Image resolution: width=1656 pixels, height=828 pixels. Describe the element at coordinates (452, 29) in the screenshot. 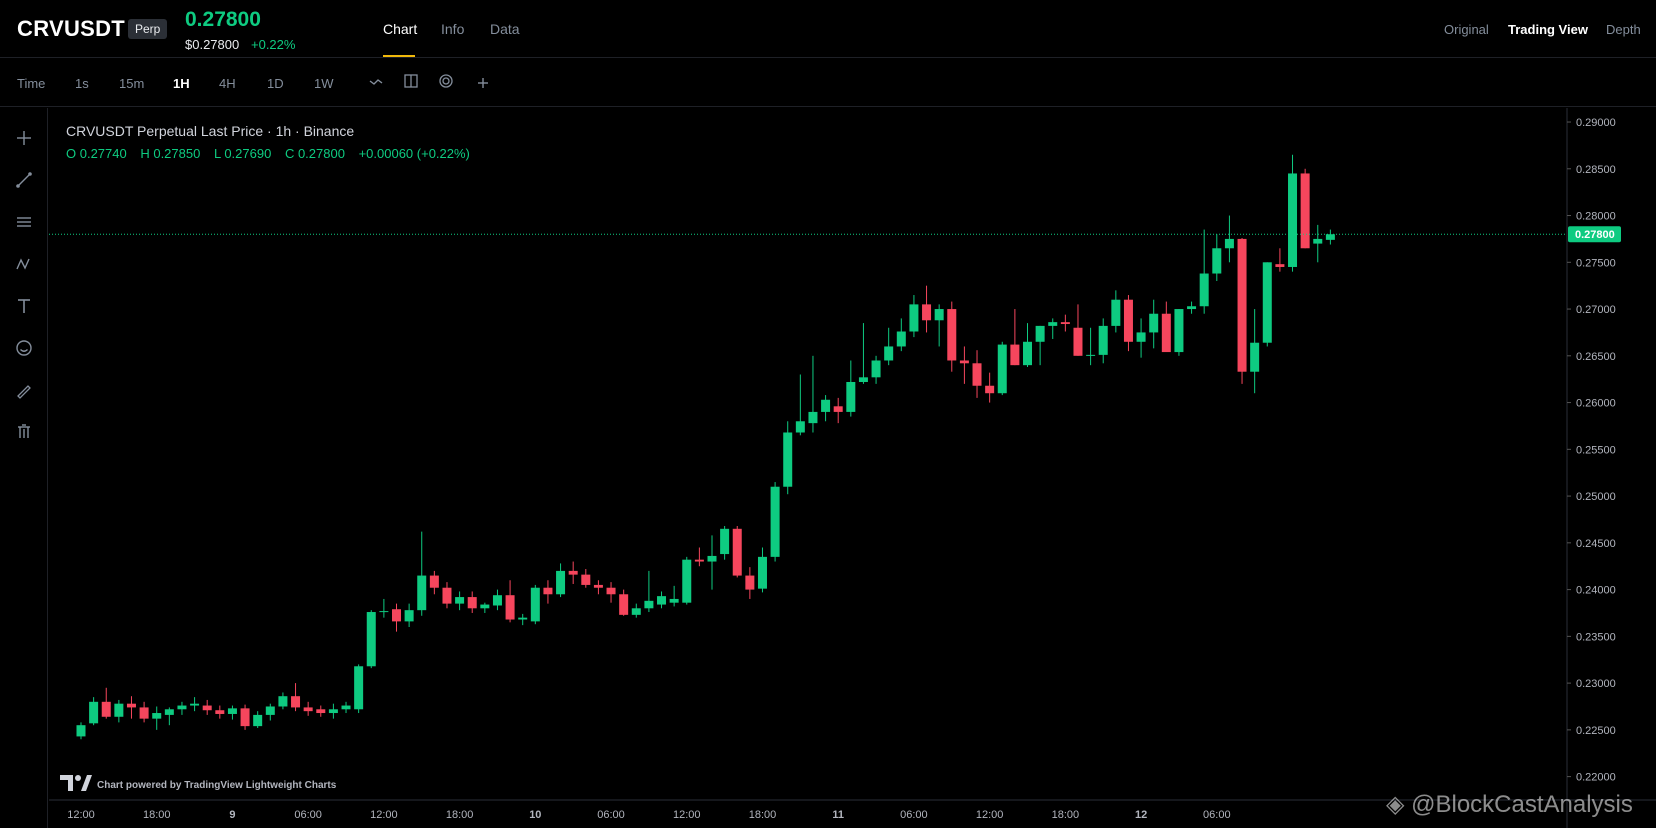

I see `tab-info: Info` at that location.